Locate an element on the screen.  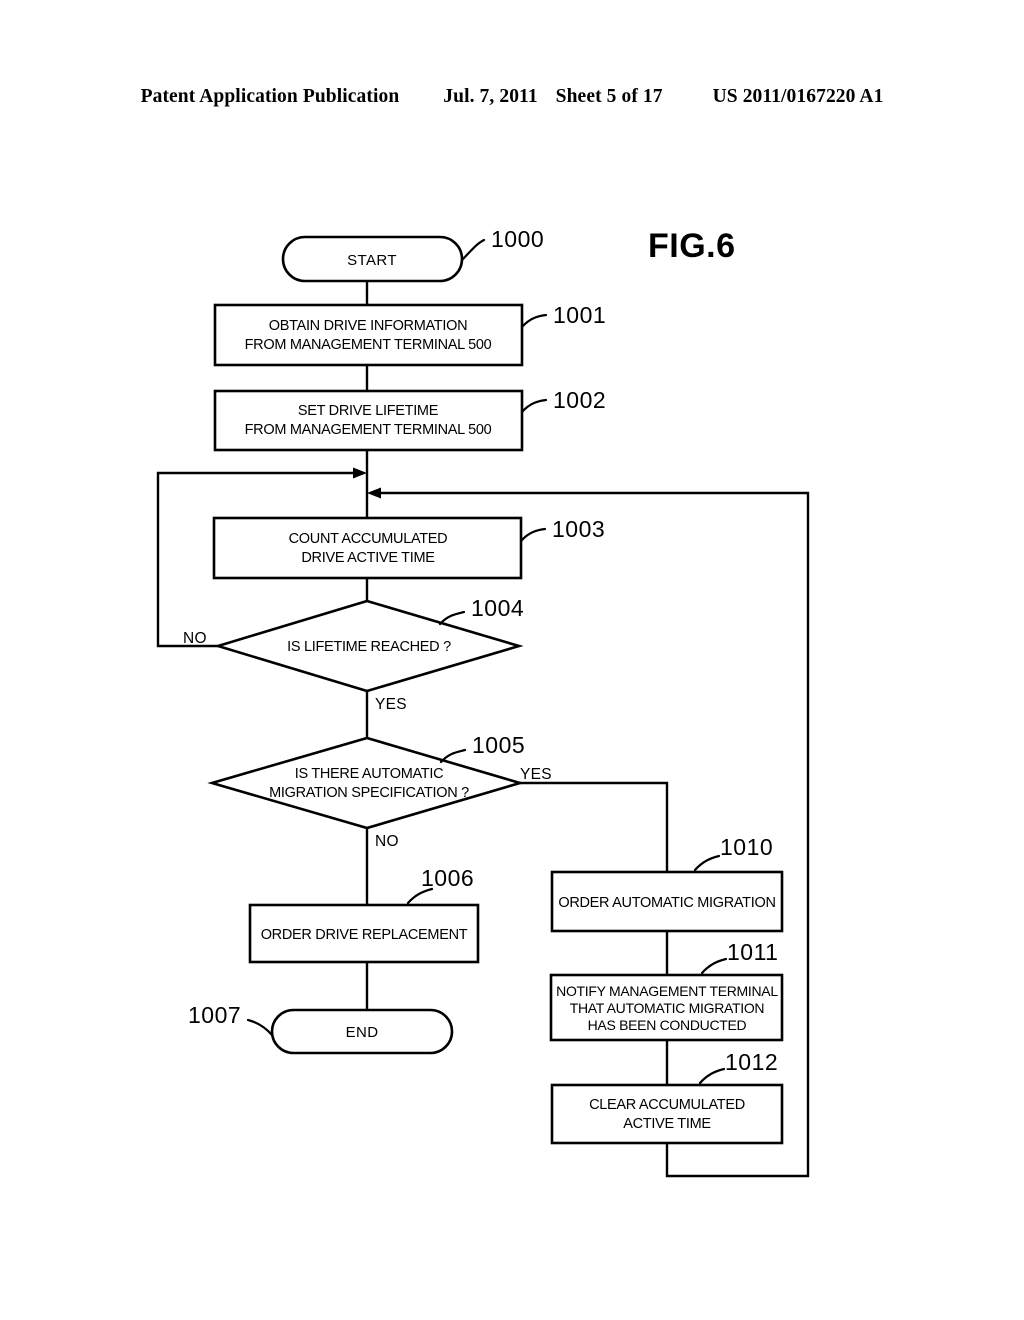
node-1001-line2: FROM MANAGEMENT TERMINAL 500 is located at coordinates (368, 345).